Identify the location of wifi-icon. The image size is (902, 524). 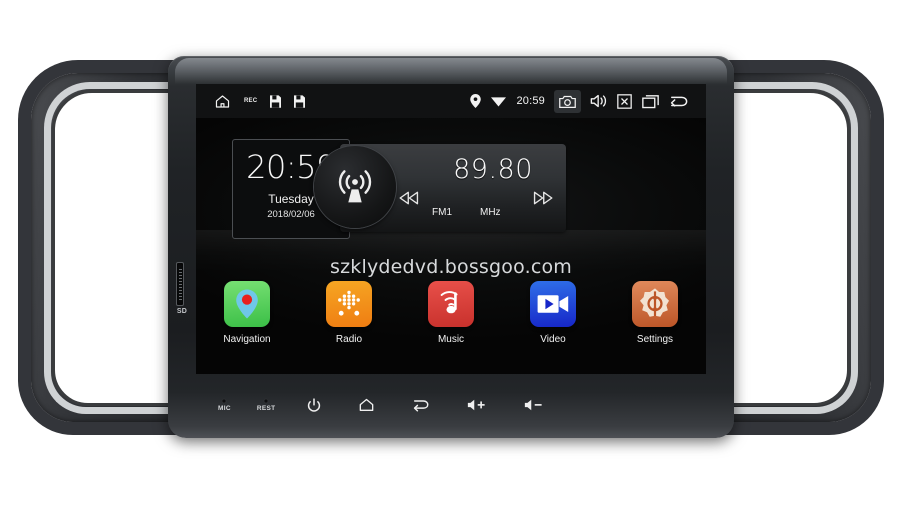
(499, 101).